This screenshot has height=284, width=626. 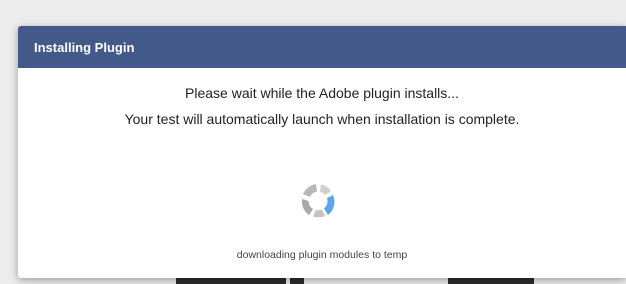 I want to click on background-bar-right, so click(x=491, y=281).